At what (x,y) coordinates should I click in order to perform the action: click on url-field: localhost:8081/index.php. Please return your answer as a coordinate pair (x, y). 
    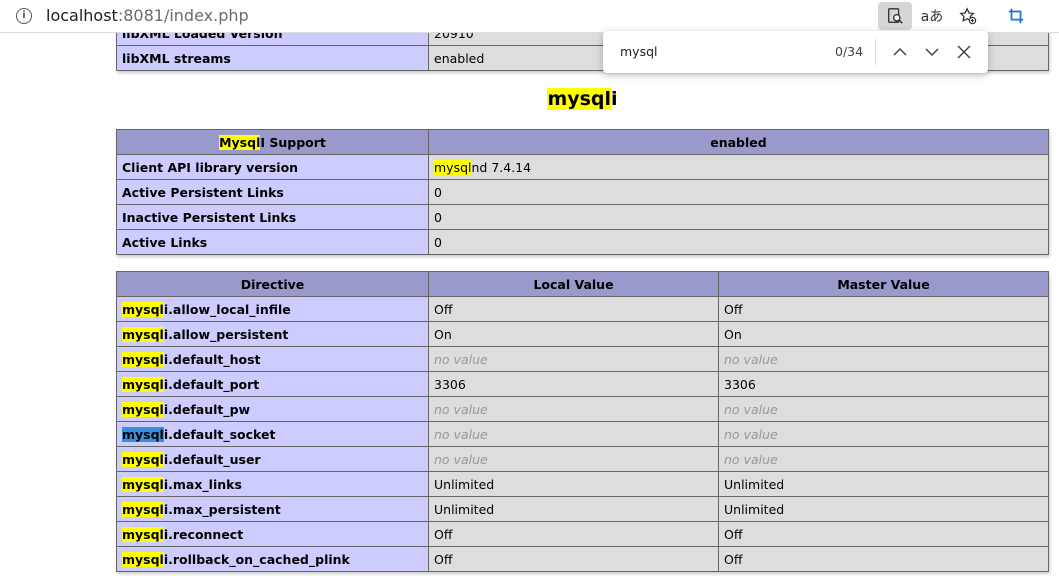
    Looking at the image, I should click on (147, 15).